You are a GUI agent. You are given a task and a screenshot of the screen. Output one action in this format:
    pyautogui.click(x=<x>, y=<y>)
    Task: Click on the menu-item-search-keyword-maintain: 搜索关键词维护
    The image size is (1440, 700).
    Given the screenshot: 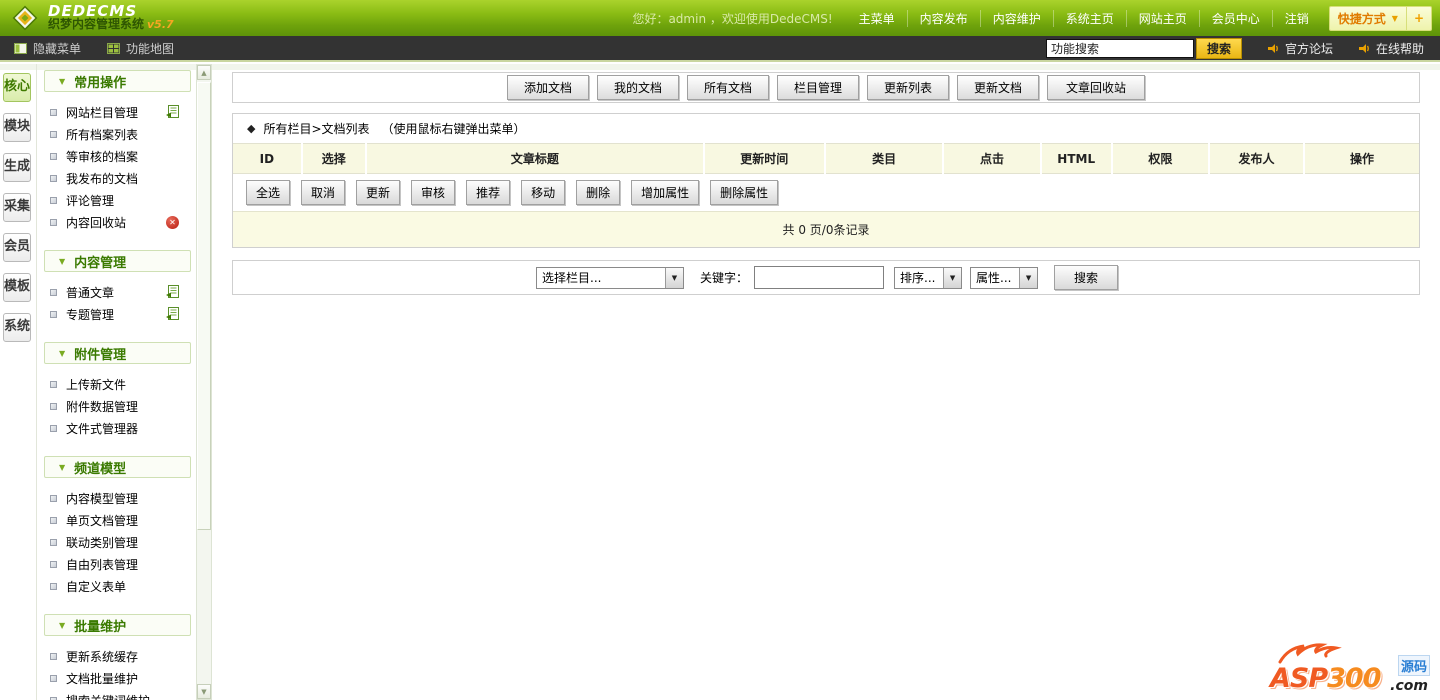 What is the action you would take?
    pyautogui.click(x=116, y=694)
    